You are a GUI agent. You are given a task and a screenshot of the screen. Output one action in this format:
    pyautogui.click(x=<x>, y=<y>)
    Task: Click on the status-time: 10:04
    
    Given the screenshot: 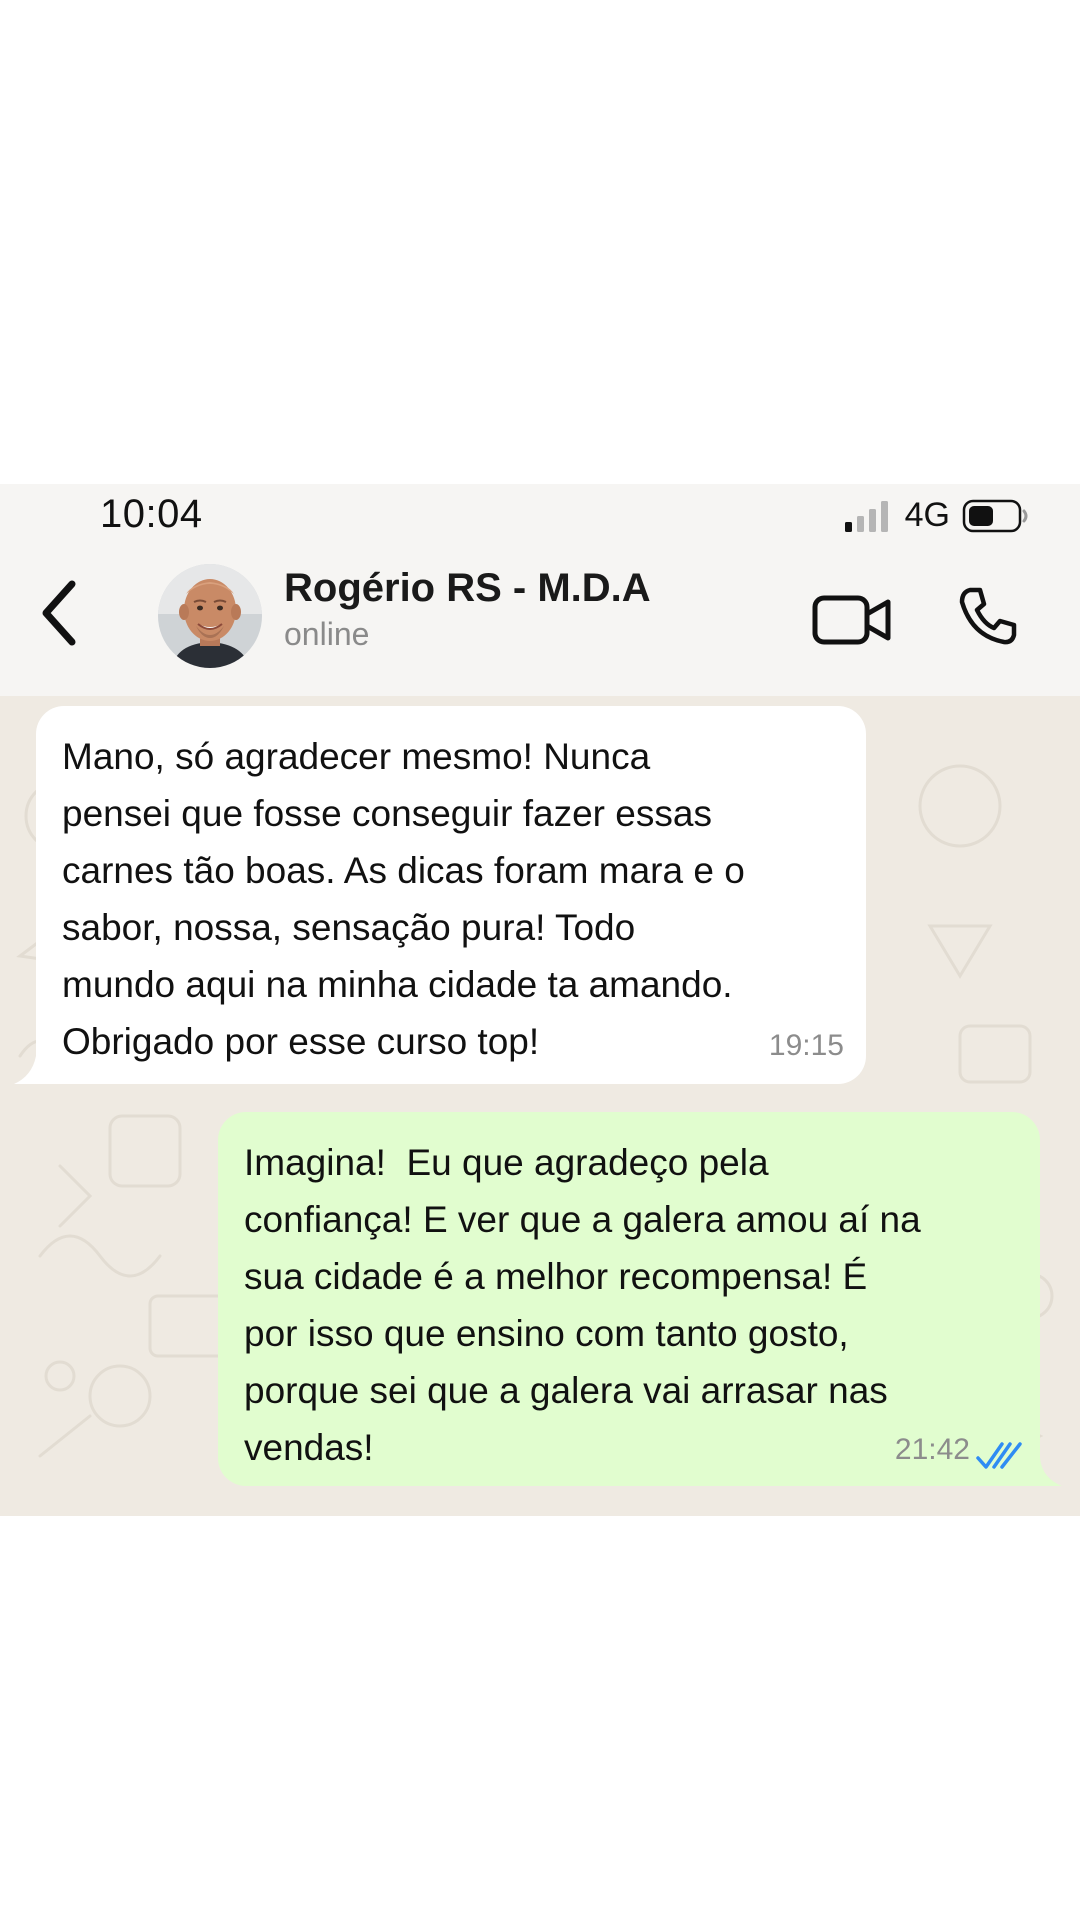 What is the action you would take?
    pyautogui.click(x=151, y=514)
    